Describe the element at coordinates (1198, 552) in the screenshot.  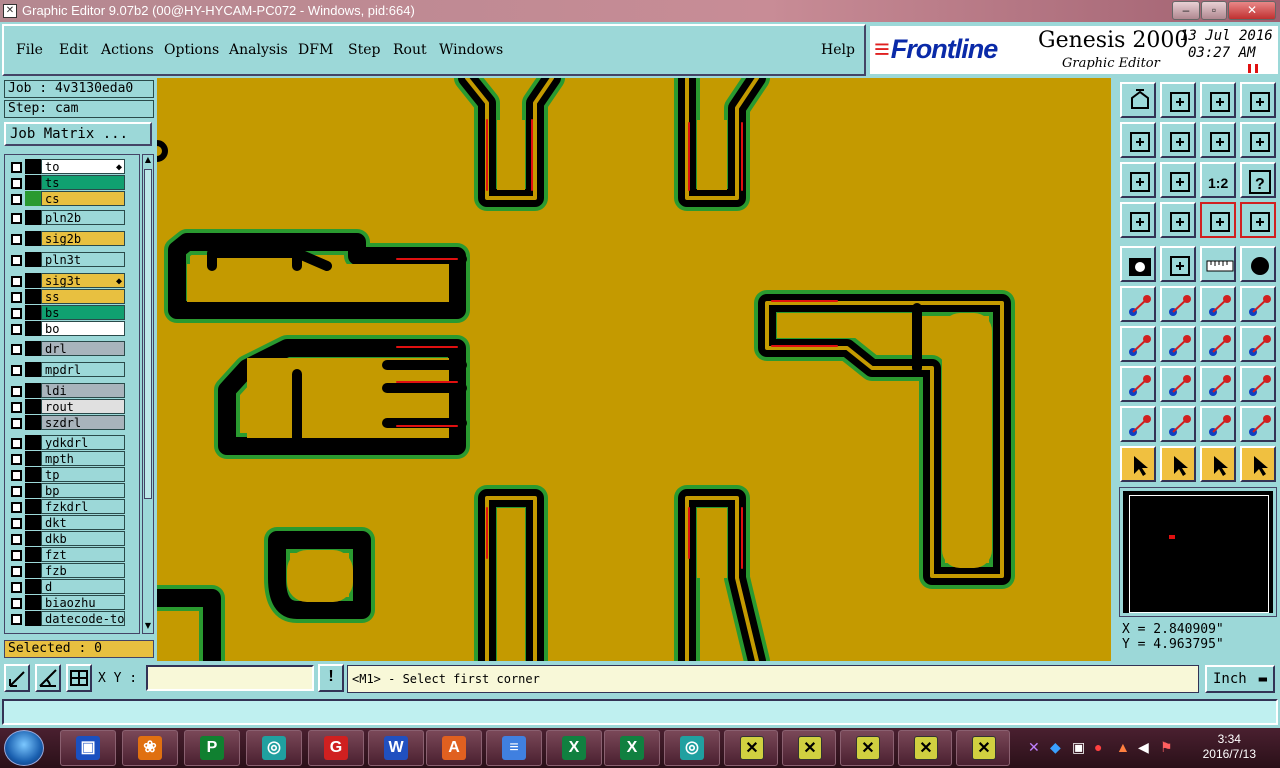
I see `overview-preview` at that location.